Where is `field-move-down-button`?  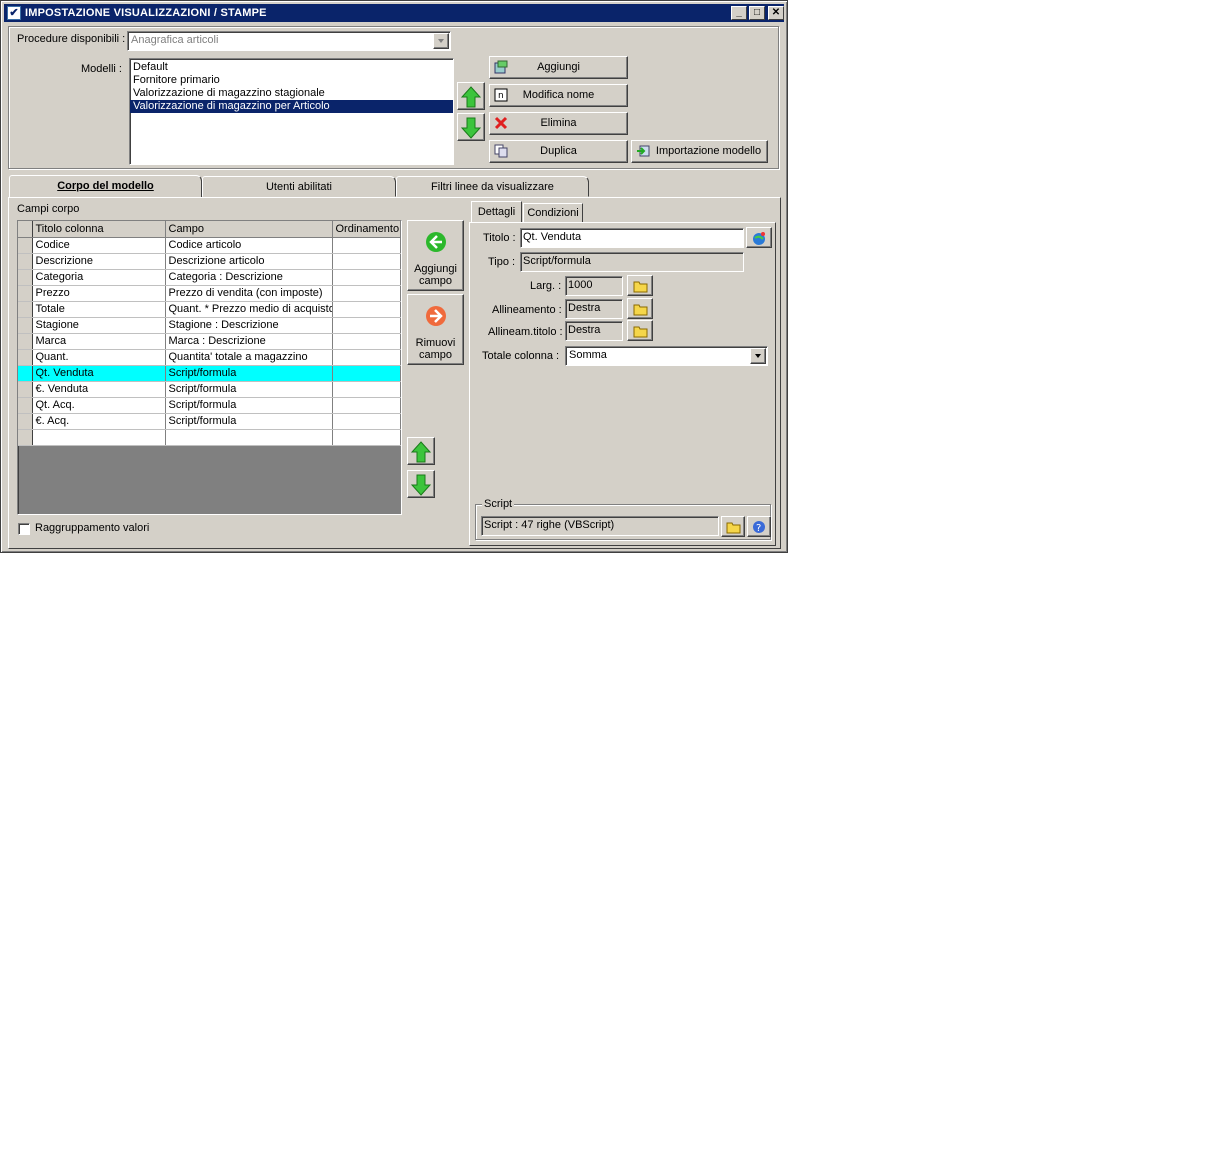 field-move-down-button is located at coordinates (421, 484).